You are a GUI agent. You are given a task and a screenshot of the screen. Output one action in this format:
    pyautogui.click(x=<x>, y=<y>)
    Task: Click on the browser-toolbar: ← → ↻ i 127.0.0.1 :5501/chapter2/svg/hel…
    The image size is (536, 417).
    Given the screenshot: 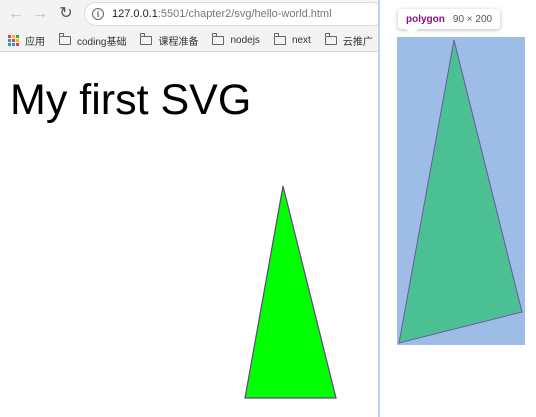 What is the action you would take?
    pyautogui.click(x=189, y=15)
    